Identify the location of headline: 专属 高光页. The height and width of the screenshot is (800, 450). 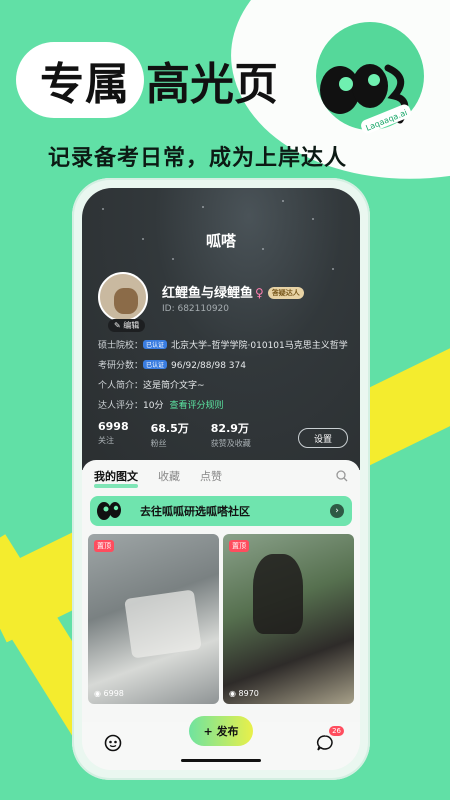
(147, 80).